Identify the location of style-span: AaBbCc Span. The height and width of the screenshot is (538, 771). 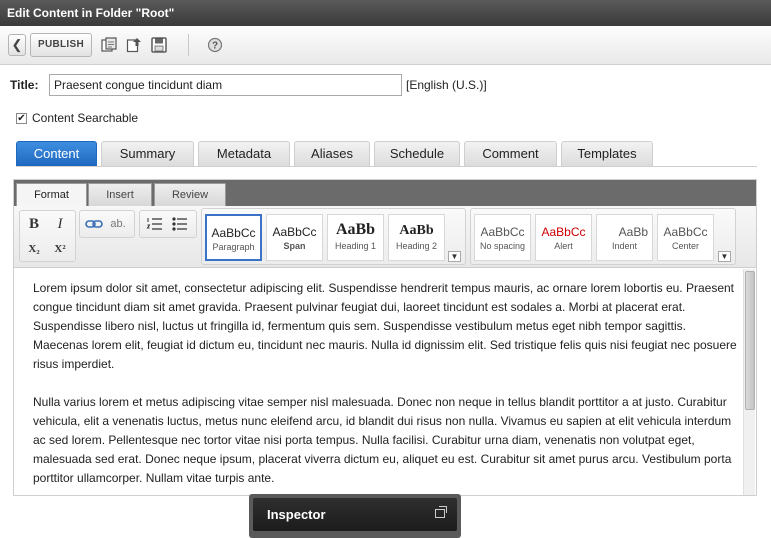
(294, 237).